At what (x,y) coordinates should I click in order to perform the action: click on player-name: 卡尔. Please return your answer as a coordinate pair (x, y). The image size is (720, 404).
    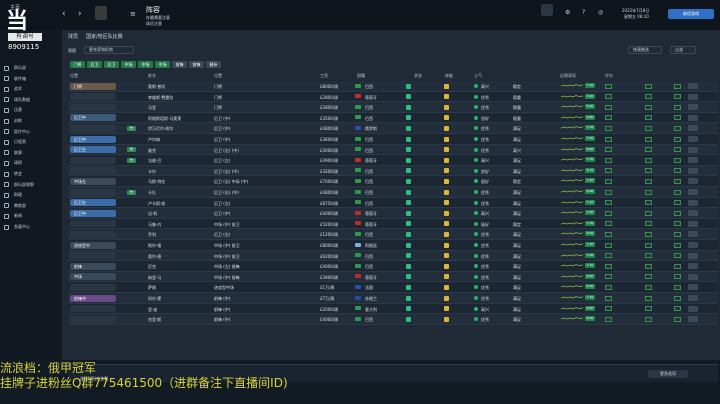
    Looking at the image, I should click on (179, 171).